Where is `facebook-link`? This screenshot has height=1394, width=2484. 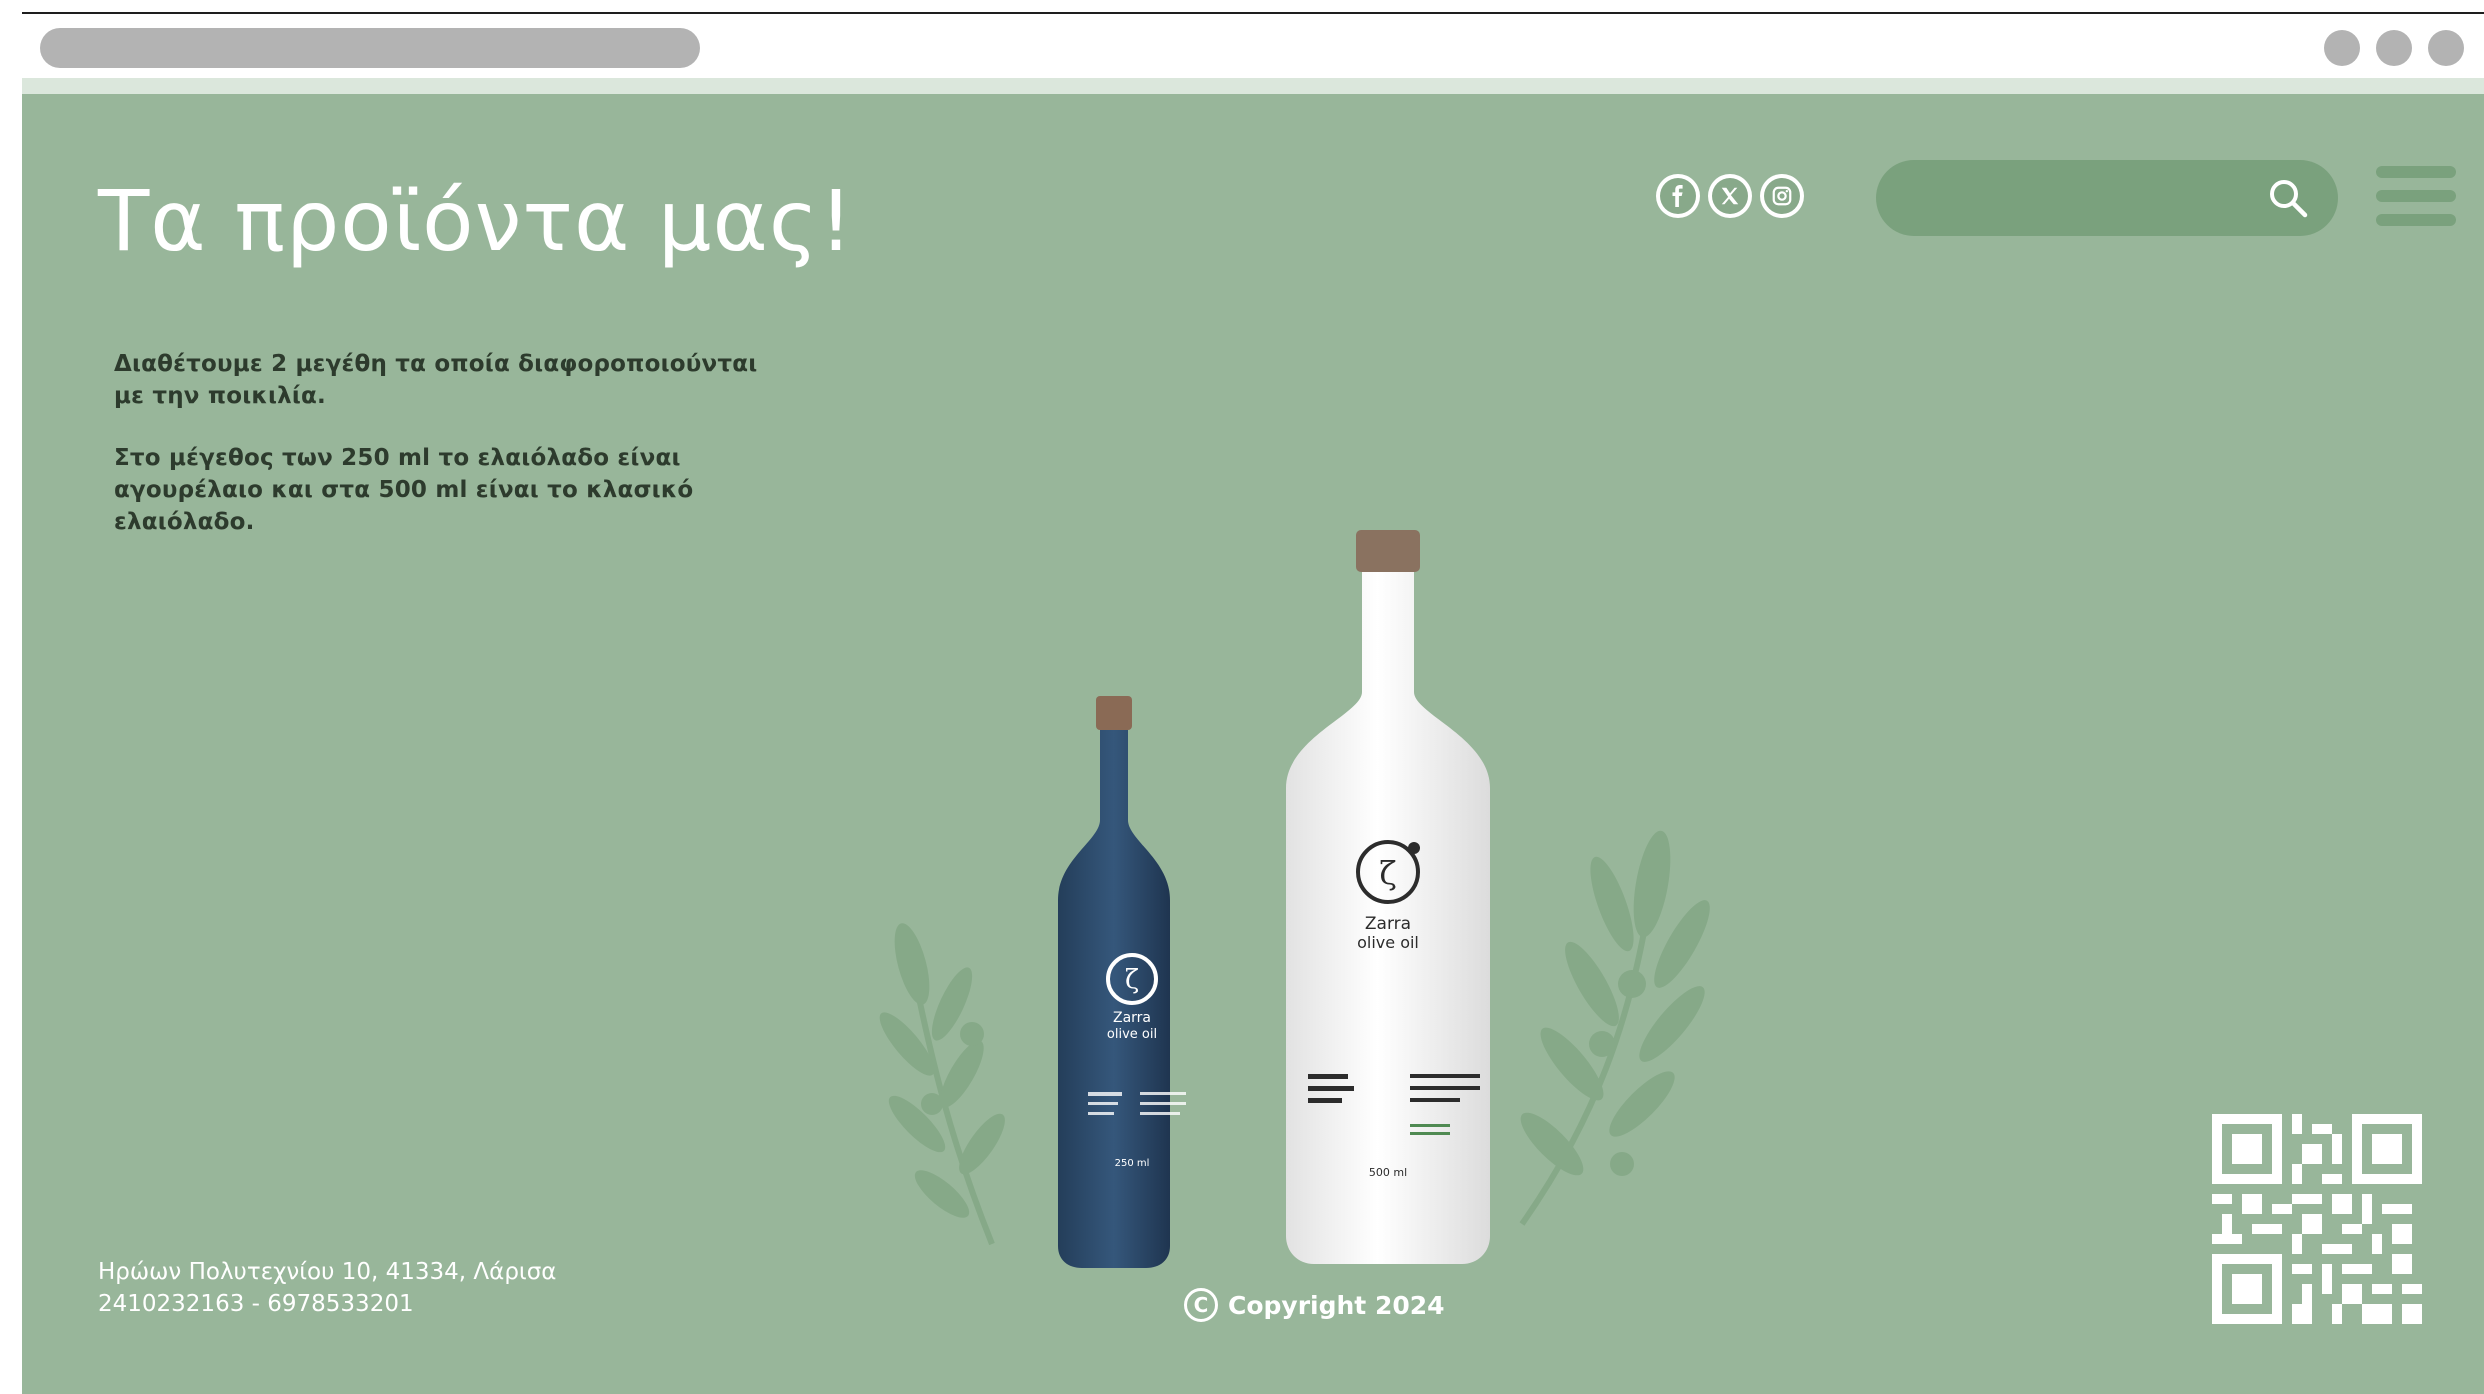
facebook-link is located at coordinates (1678, 196).